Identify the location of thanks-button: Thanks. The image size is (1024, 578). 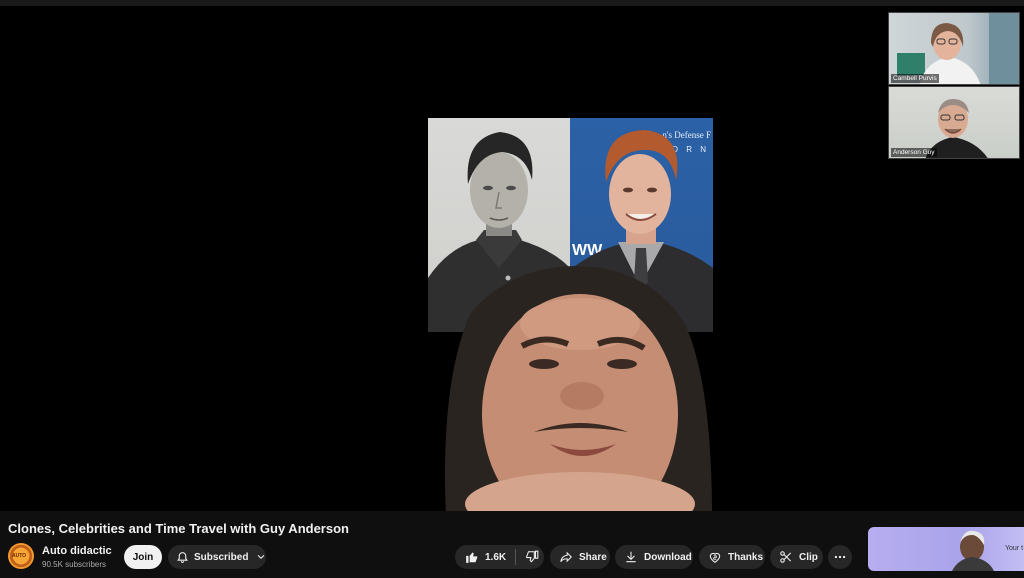
(732, 557).